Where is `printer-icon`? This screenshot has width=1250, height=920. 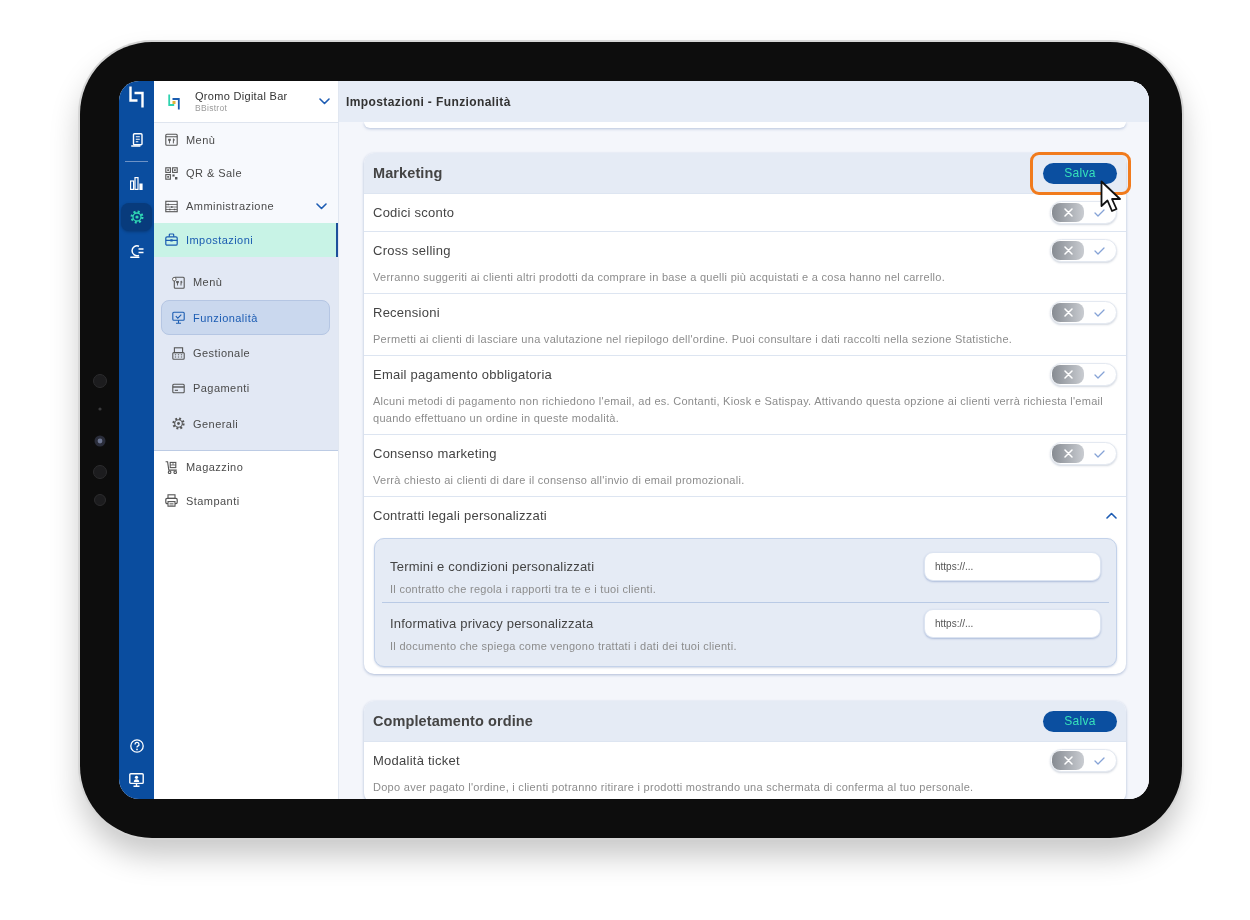 printer-icon is located at coordinates (171, 501).